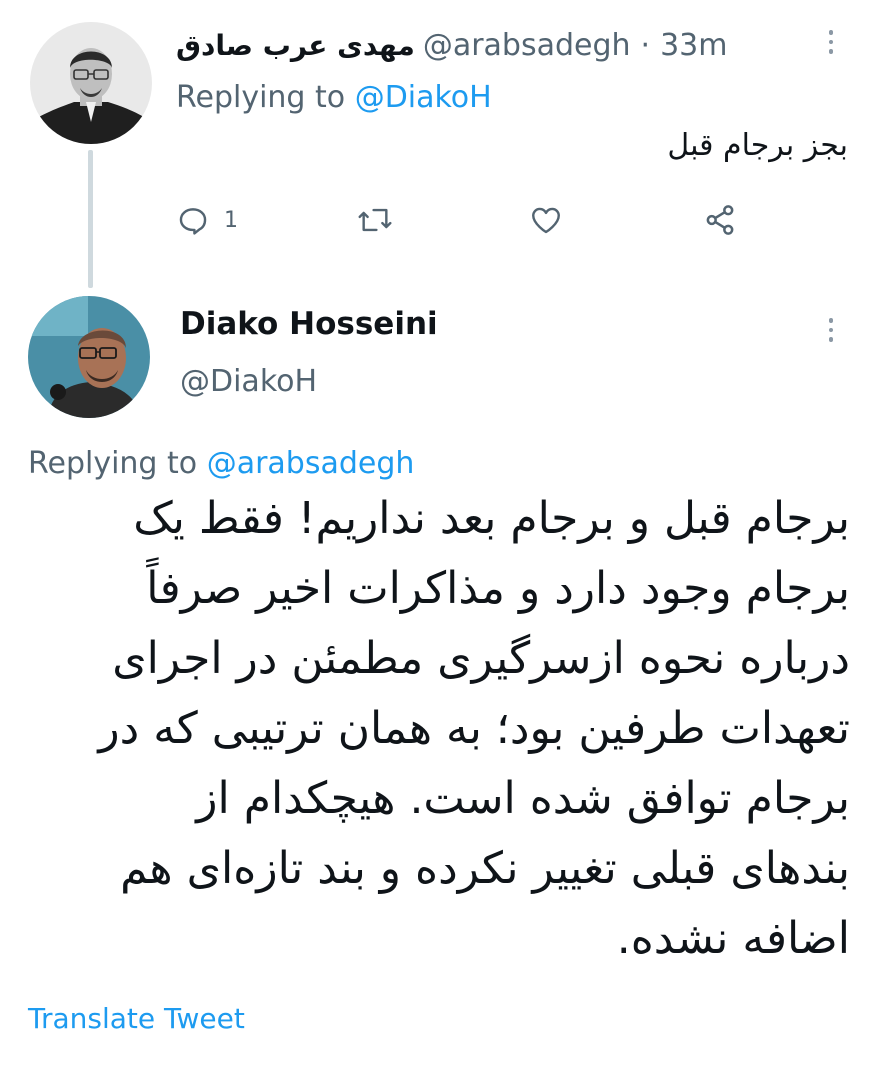 This screenshot has height=1080, width=878. What do you see at coordinates (136, 1018) in the screenshot?
I see `translate-tweet-link: Translate Tweet` at bounding box center [136, 1018].